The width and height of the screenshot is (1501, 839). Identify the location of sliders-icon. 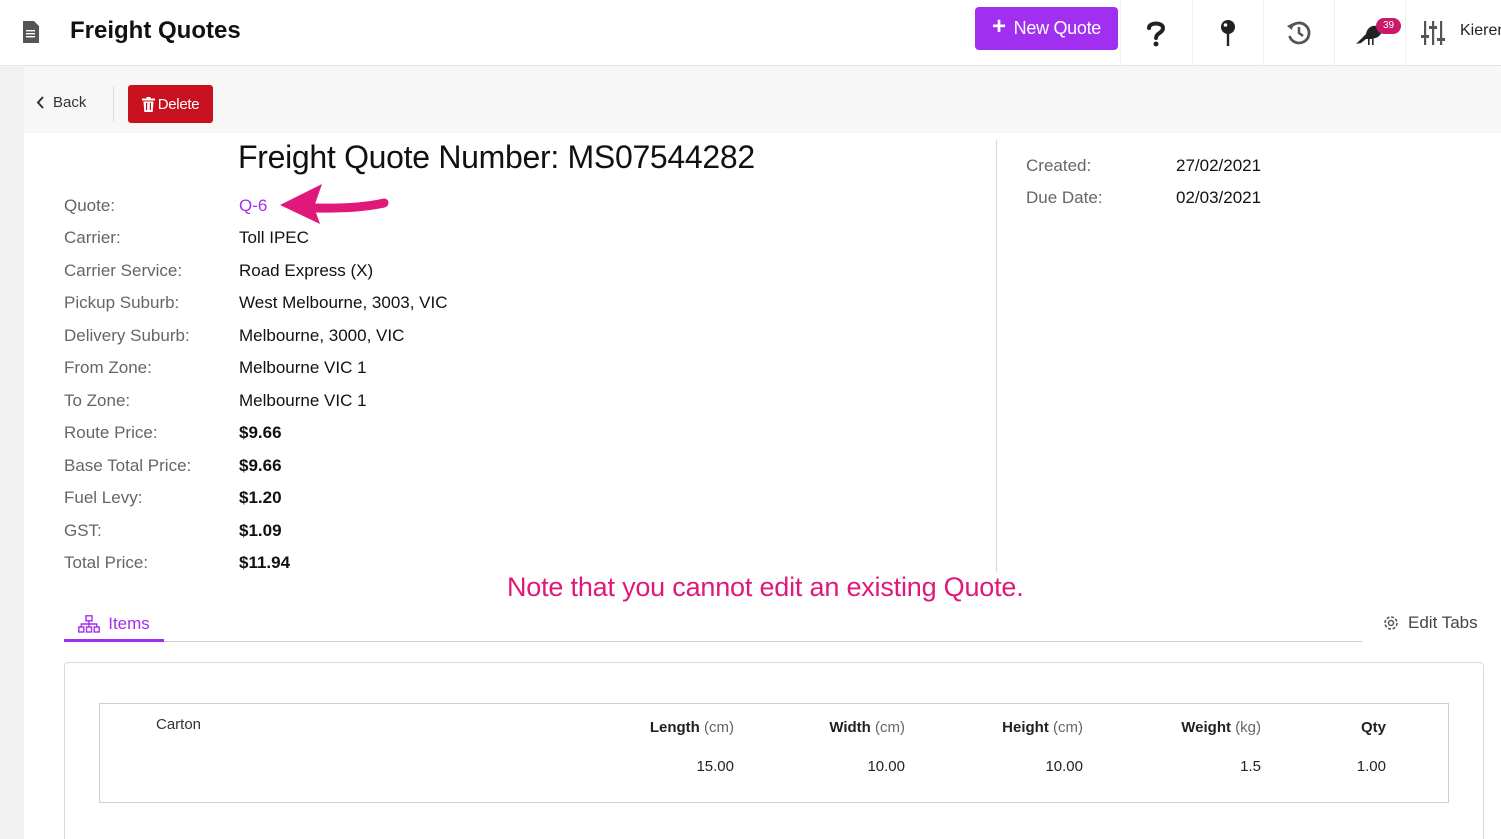
(1433, 33).